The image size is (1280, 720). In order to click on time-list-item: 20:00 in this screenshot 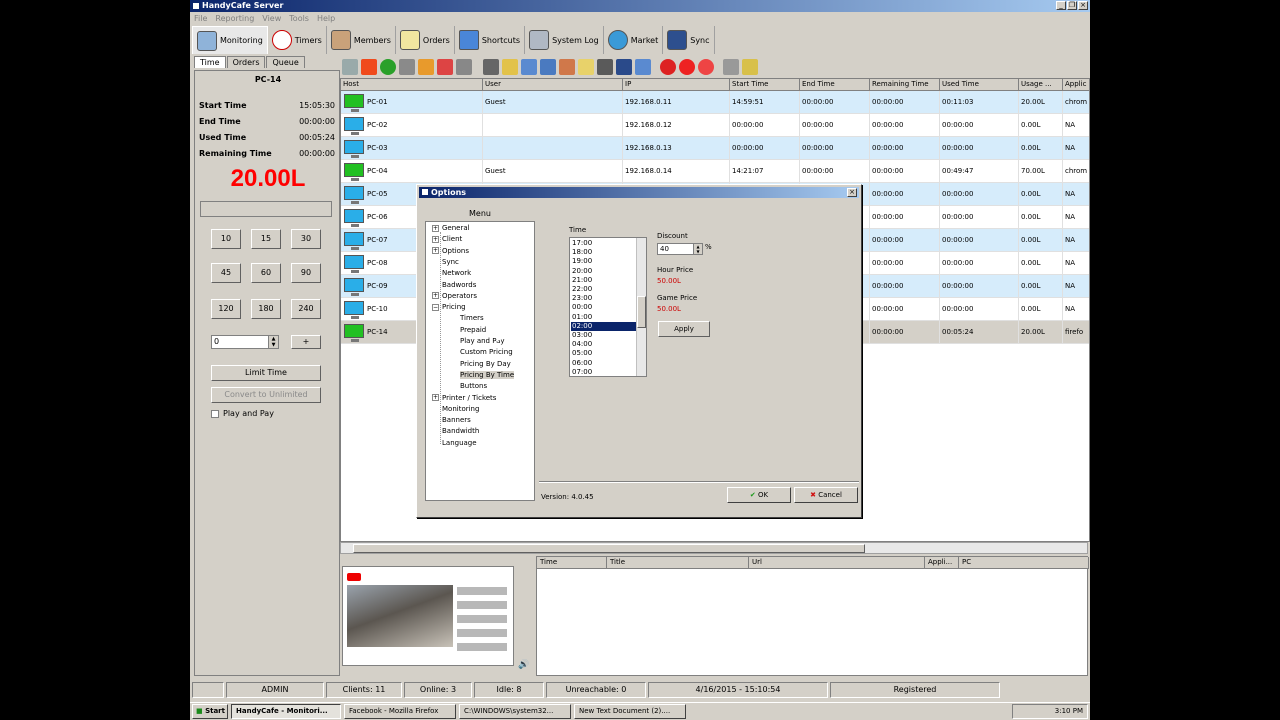, I will do `click(604, 271)`.